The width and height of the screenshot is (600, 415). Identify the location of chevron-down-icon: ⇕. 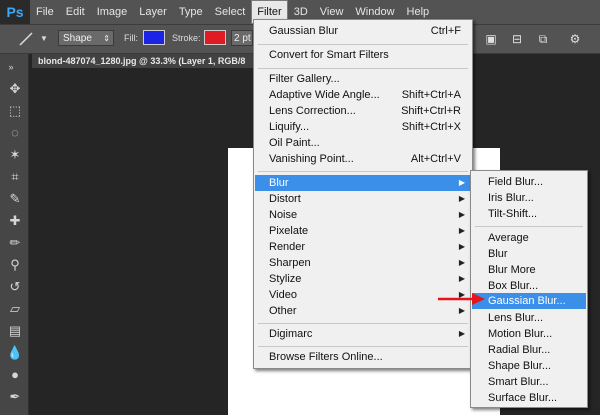
(106, 38).